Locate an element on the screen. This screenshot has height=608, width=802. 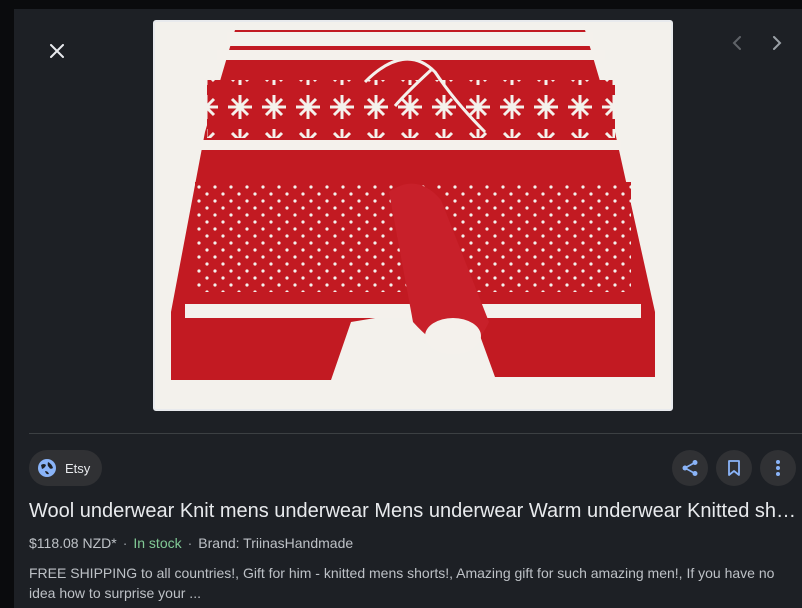
next-button is located at coordinates (777, 43).